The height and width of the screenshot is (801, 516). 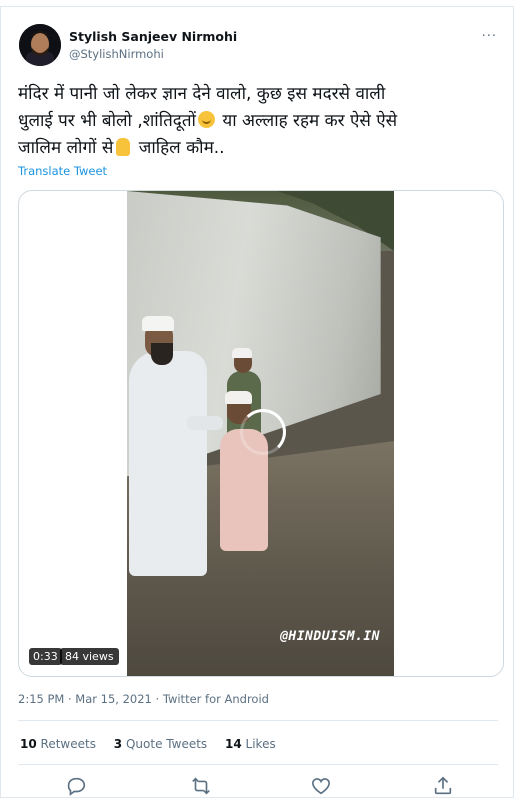 What do you see at coordinates (62, 171) in the screenshot?
I see `translate-tweet-link: Translate Tweet` at bounding box center [62, 171].